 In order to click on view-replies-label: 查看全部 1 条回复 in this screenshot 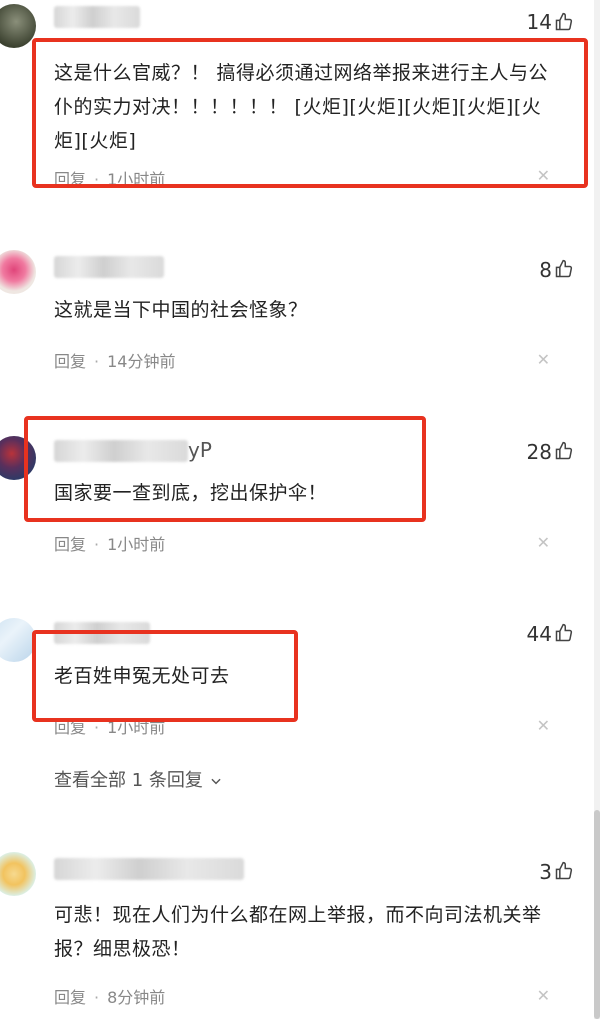, I will do `click(128, 780)`.